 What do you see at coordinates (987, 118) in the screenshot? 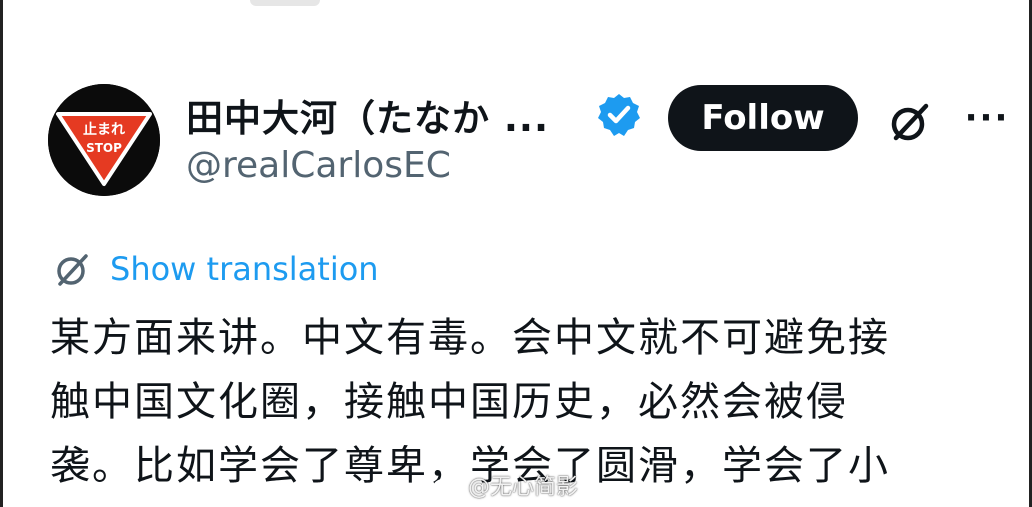
I see `more-options-button: ···` at bounding box center [987, 118].